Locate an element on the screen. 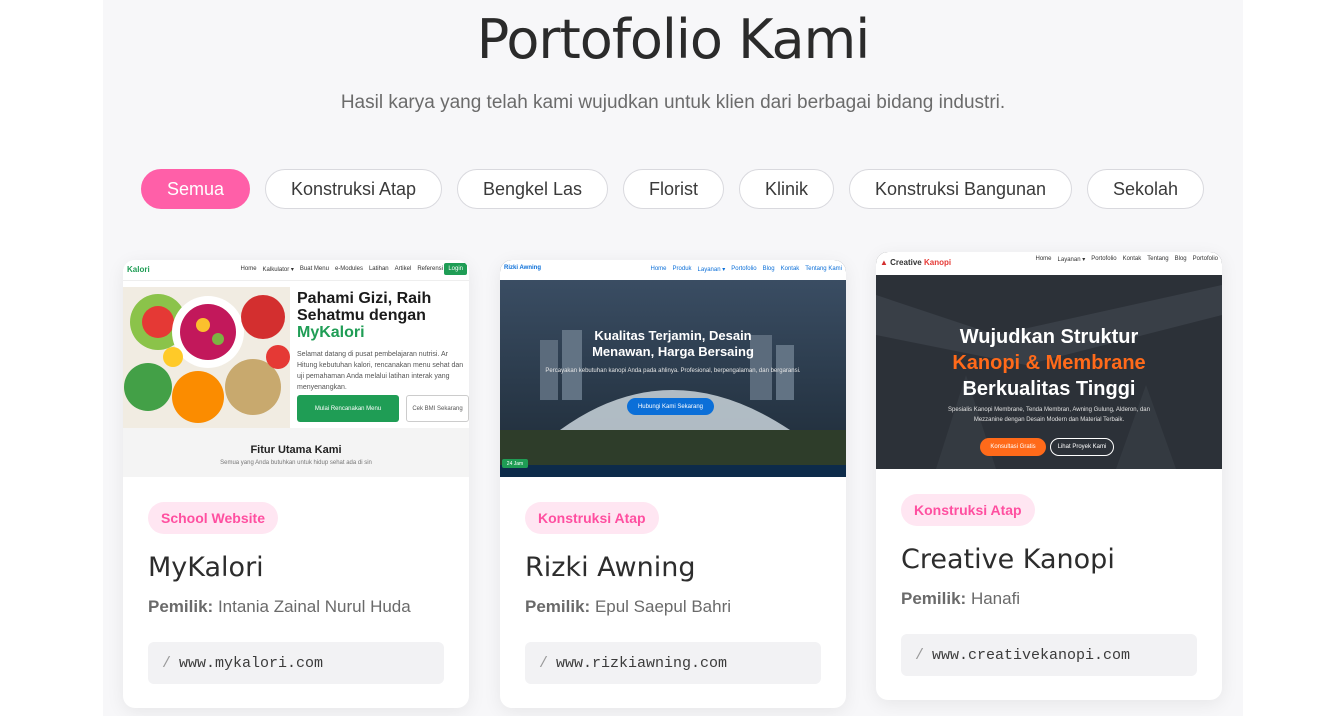 This screenshot has width=1343, height=716. thumb-primary-button: Hubungi Kami Sekarang is located at coordinates (670, 406).